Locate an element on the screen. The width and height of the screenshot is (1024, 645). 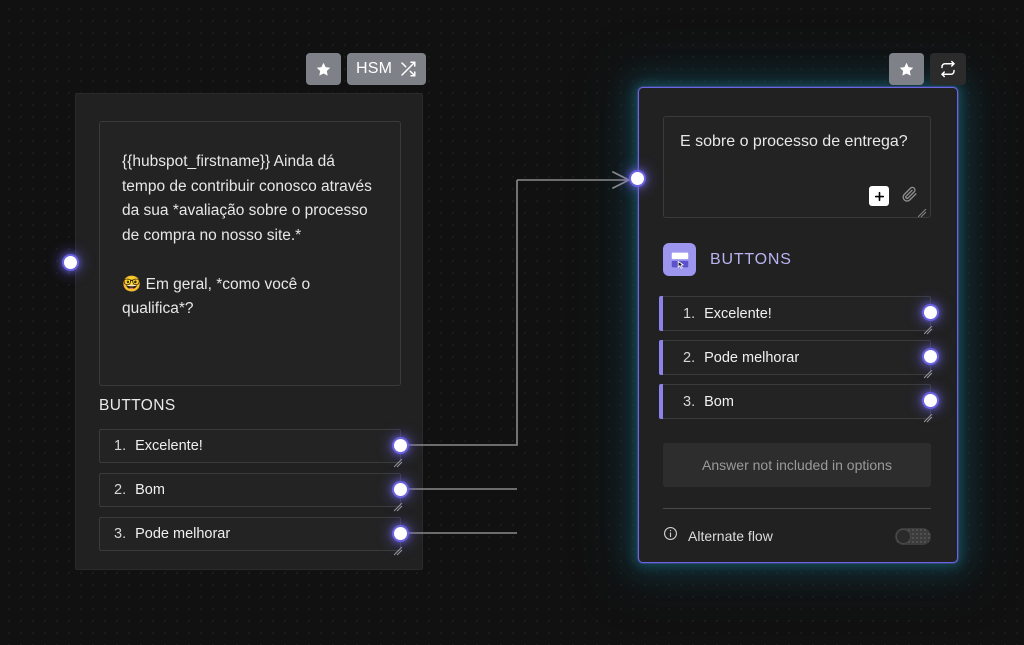
repeat-icon is located at coordinates (948, 69).